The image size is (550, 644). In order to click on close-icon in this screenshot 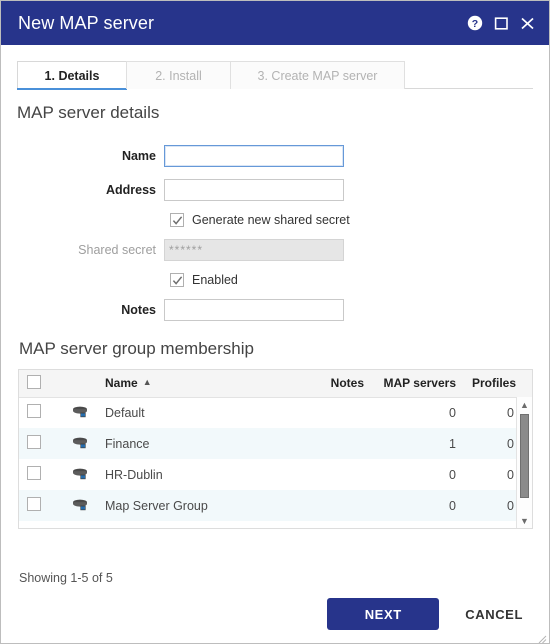, I will do `click(527, 23)`.